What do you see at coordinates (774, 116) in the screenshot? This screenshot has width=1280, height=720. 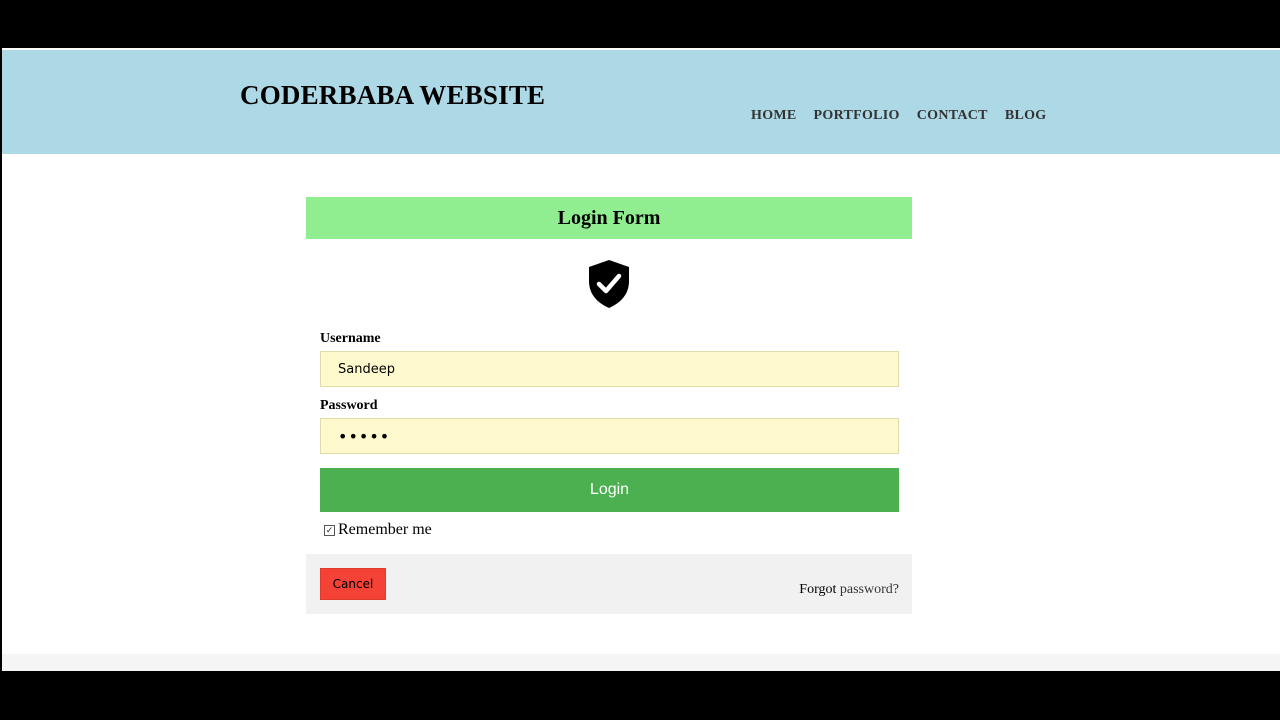 I see `nav-home: HOME` at bounding box center [774, 116].